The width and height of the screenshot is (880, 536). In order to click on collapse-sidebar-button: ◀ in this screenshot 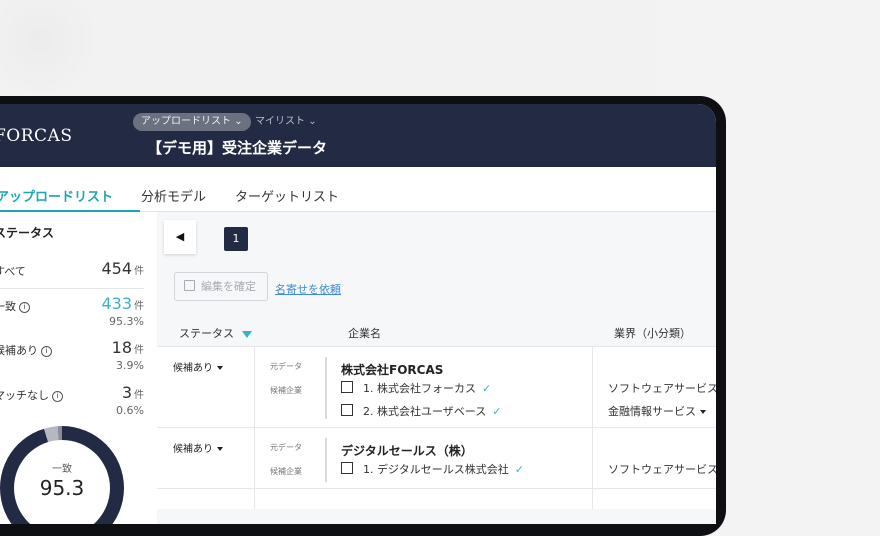, I will do `click(180, 237)`.